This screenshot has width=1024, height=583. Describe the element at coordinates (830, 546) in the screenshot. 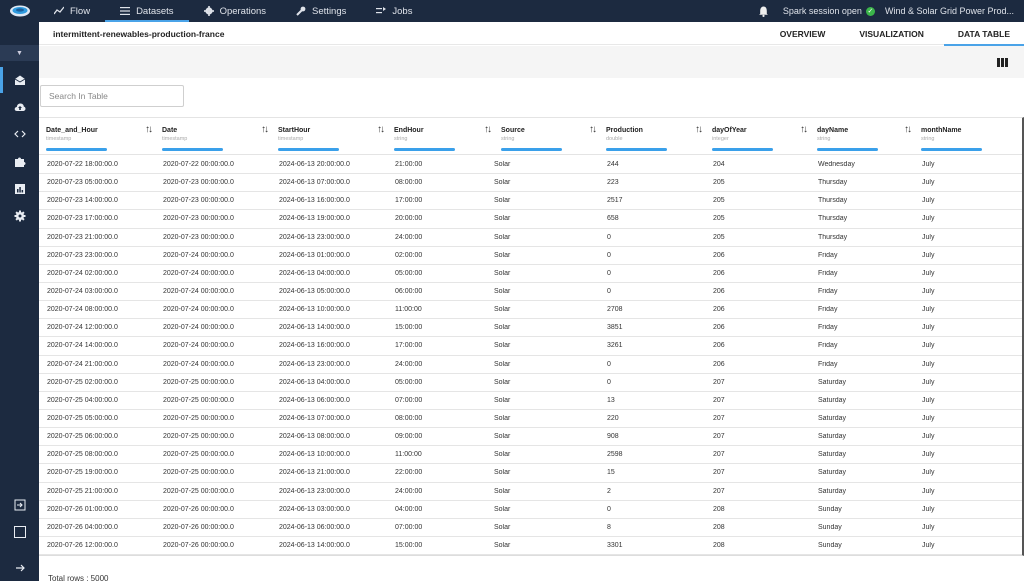

I see `table-cell: Sunday` at that location.